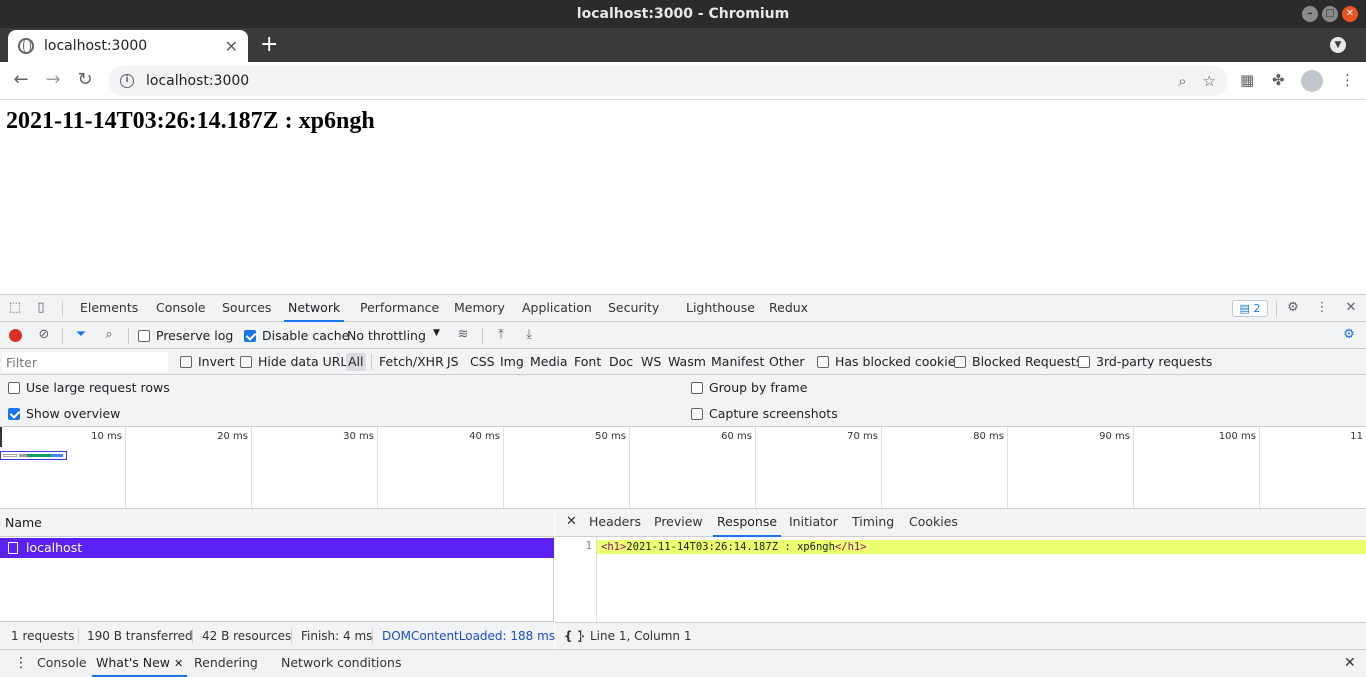  Describe the element at coordinates (1293, 308) in the screenshot. I see `settings-gear-icon: ⚙` at that location.